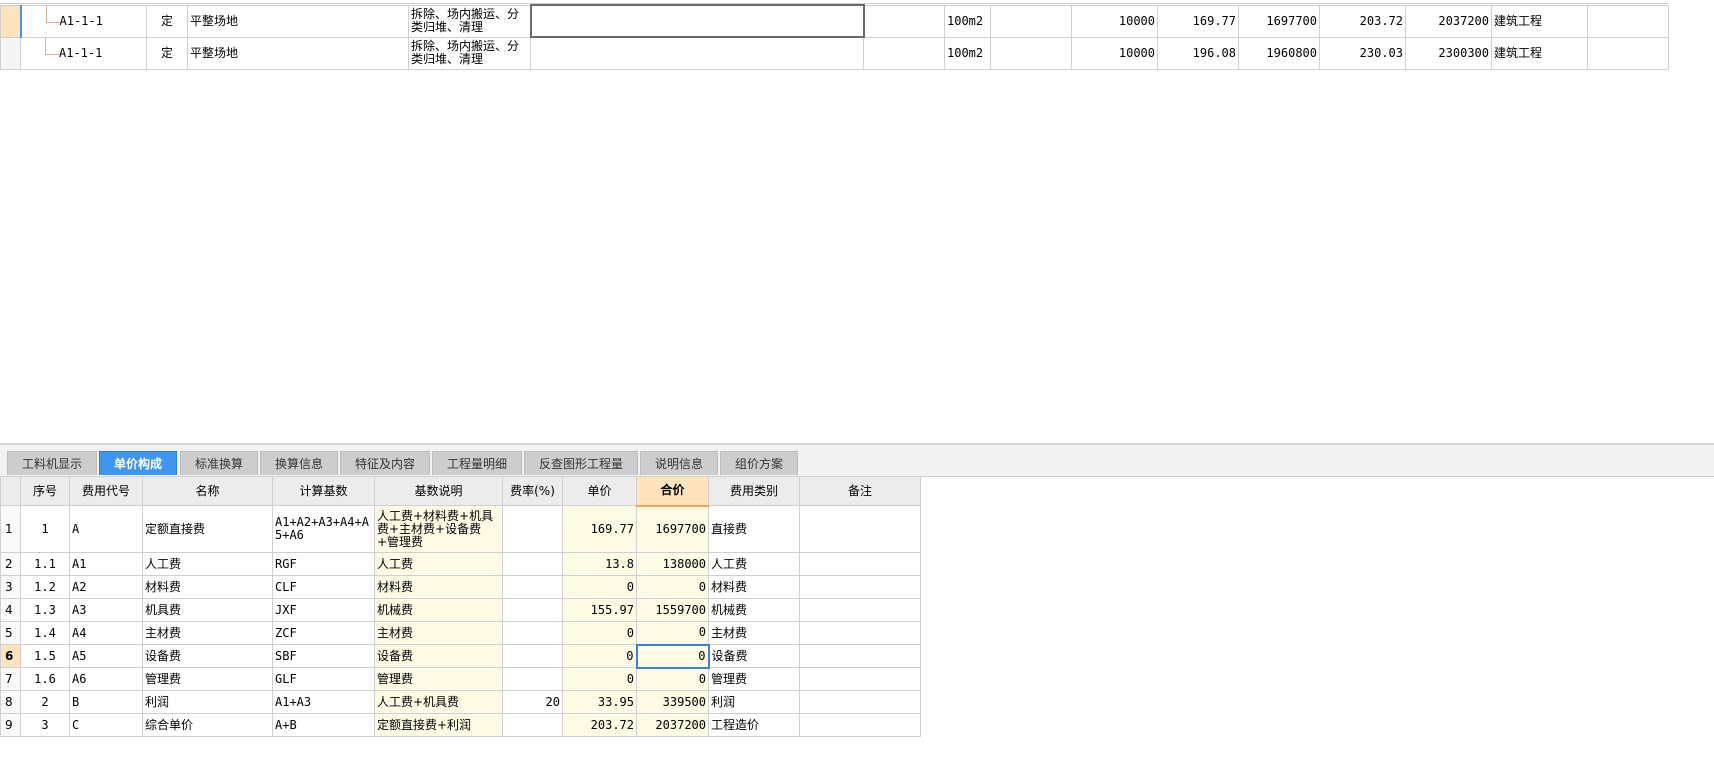 The width and height of the screenshot is (1714, 774). I want to click on code-cell: A4, so click(106, 633).